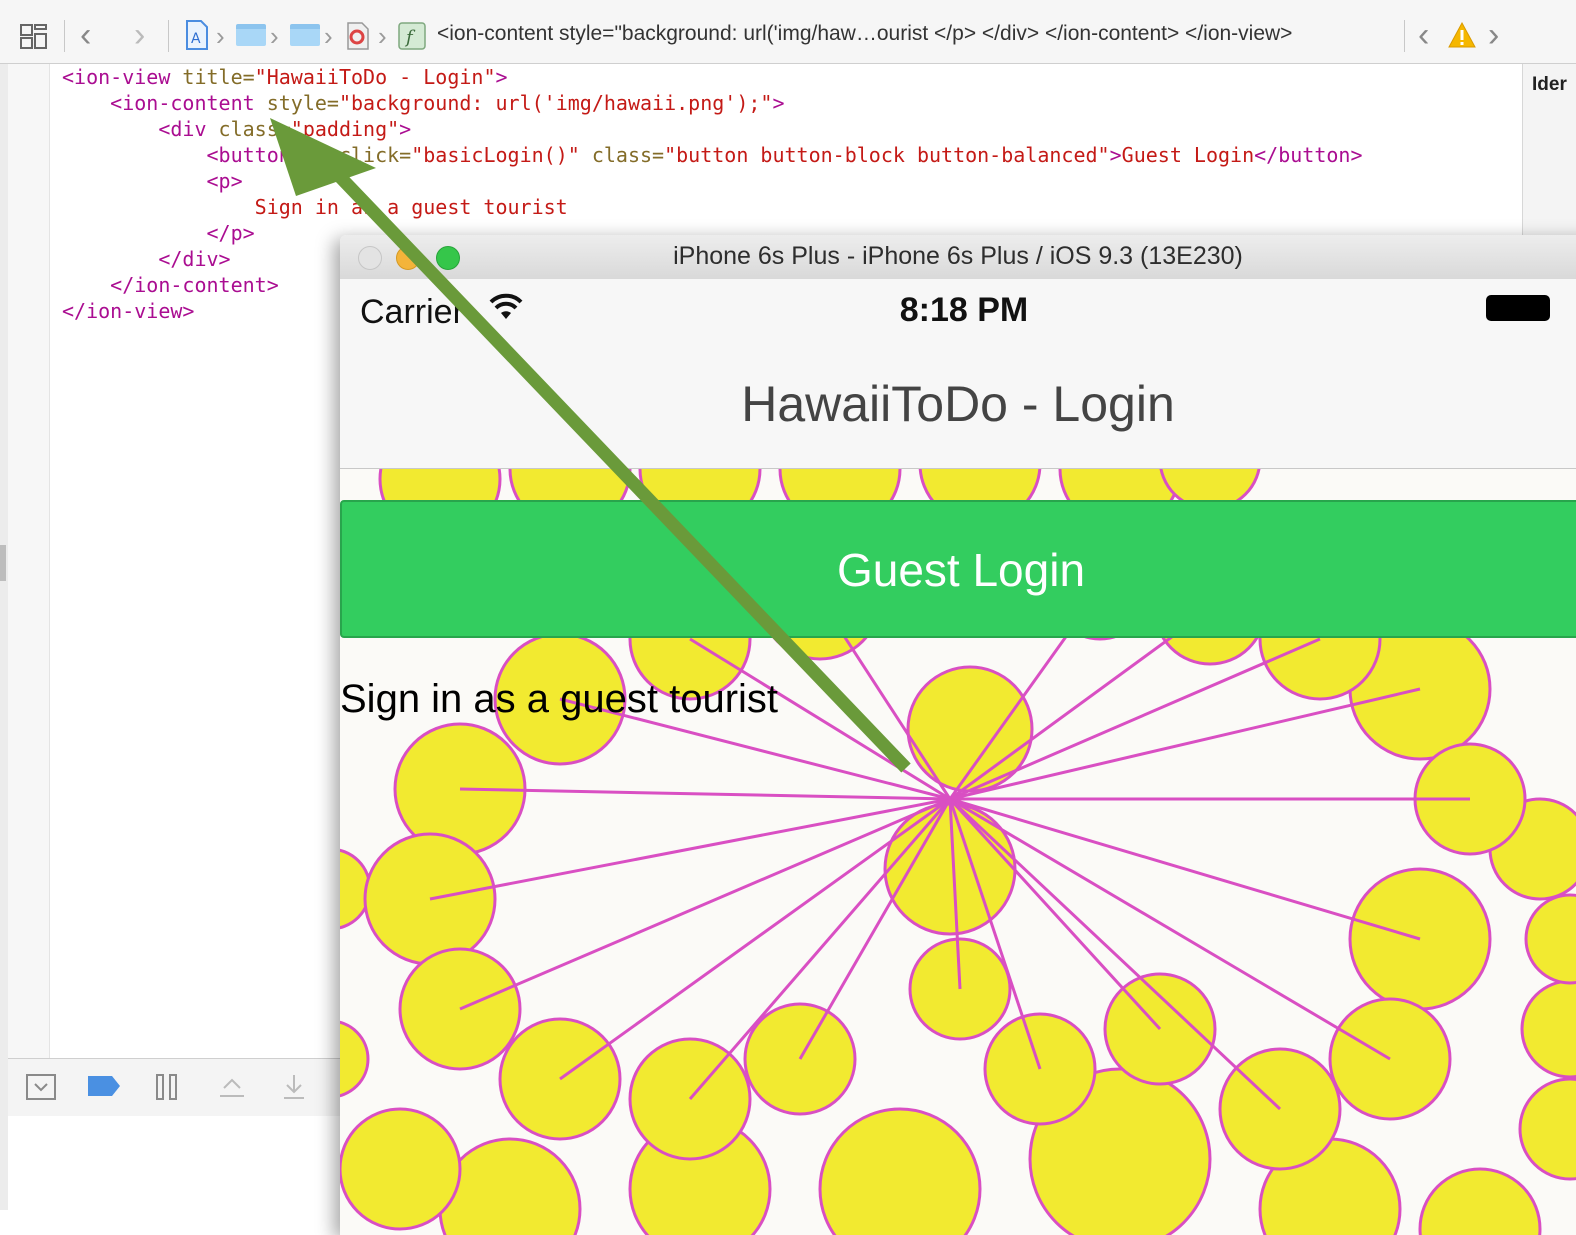 This screenshot has height=1235, width=1576. What do you see at coordinates (167, 1087) in the screenshot?
I see `pause-icon` at bounding box center [167, 1087].